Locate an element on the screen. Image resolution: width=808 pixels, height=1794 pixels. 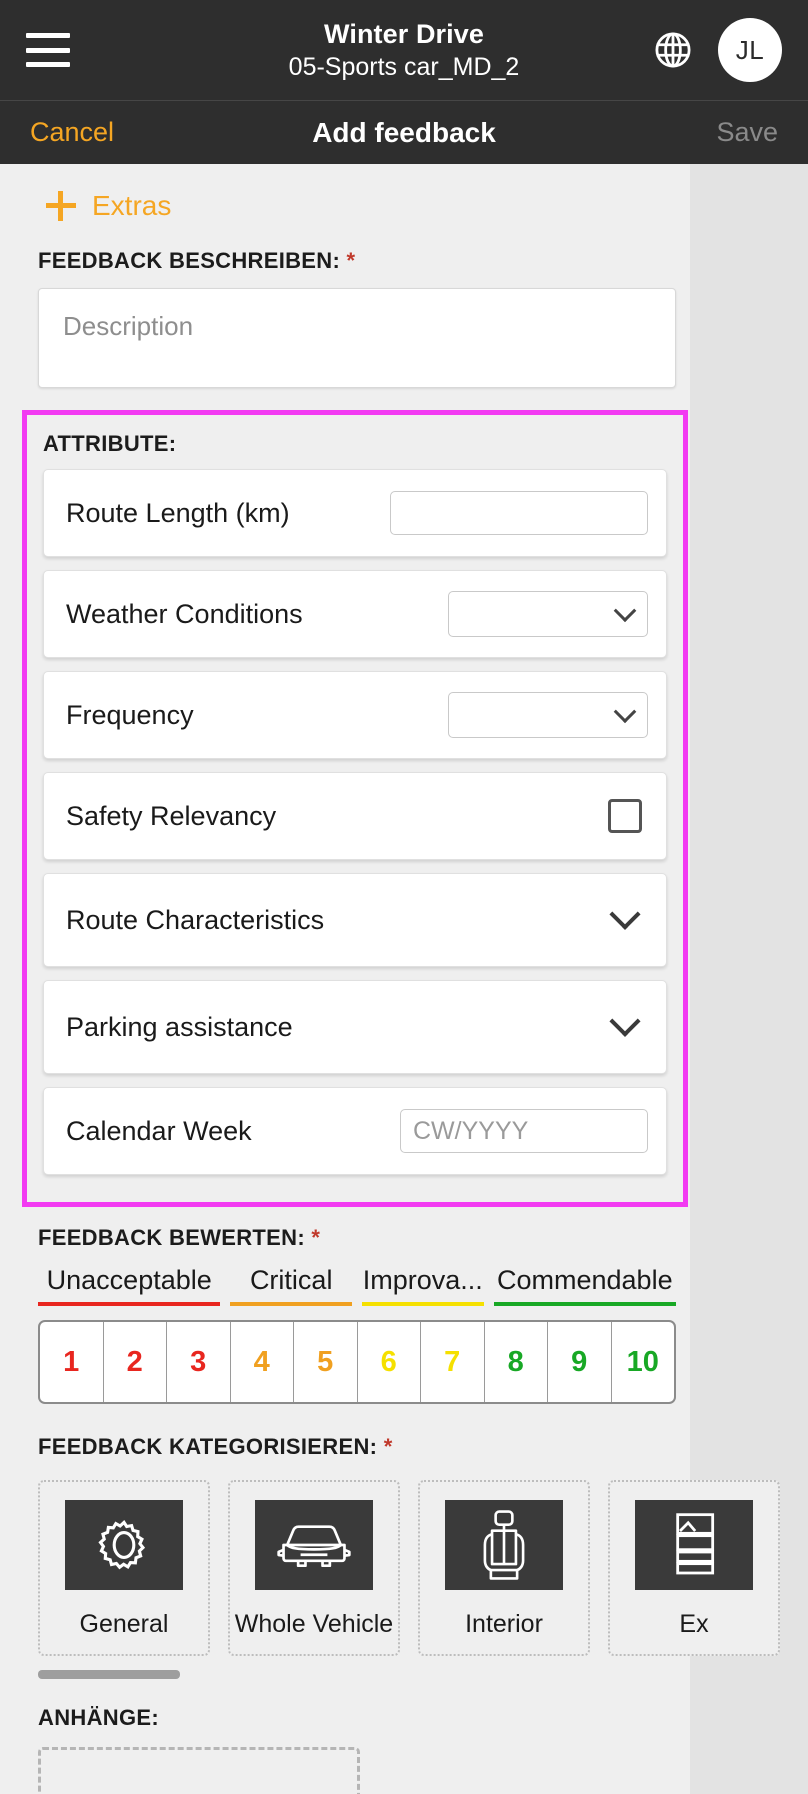
page-title: Add feedback is located at coordinates (404, 132).